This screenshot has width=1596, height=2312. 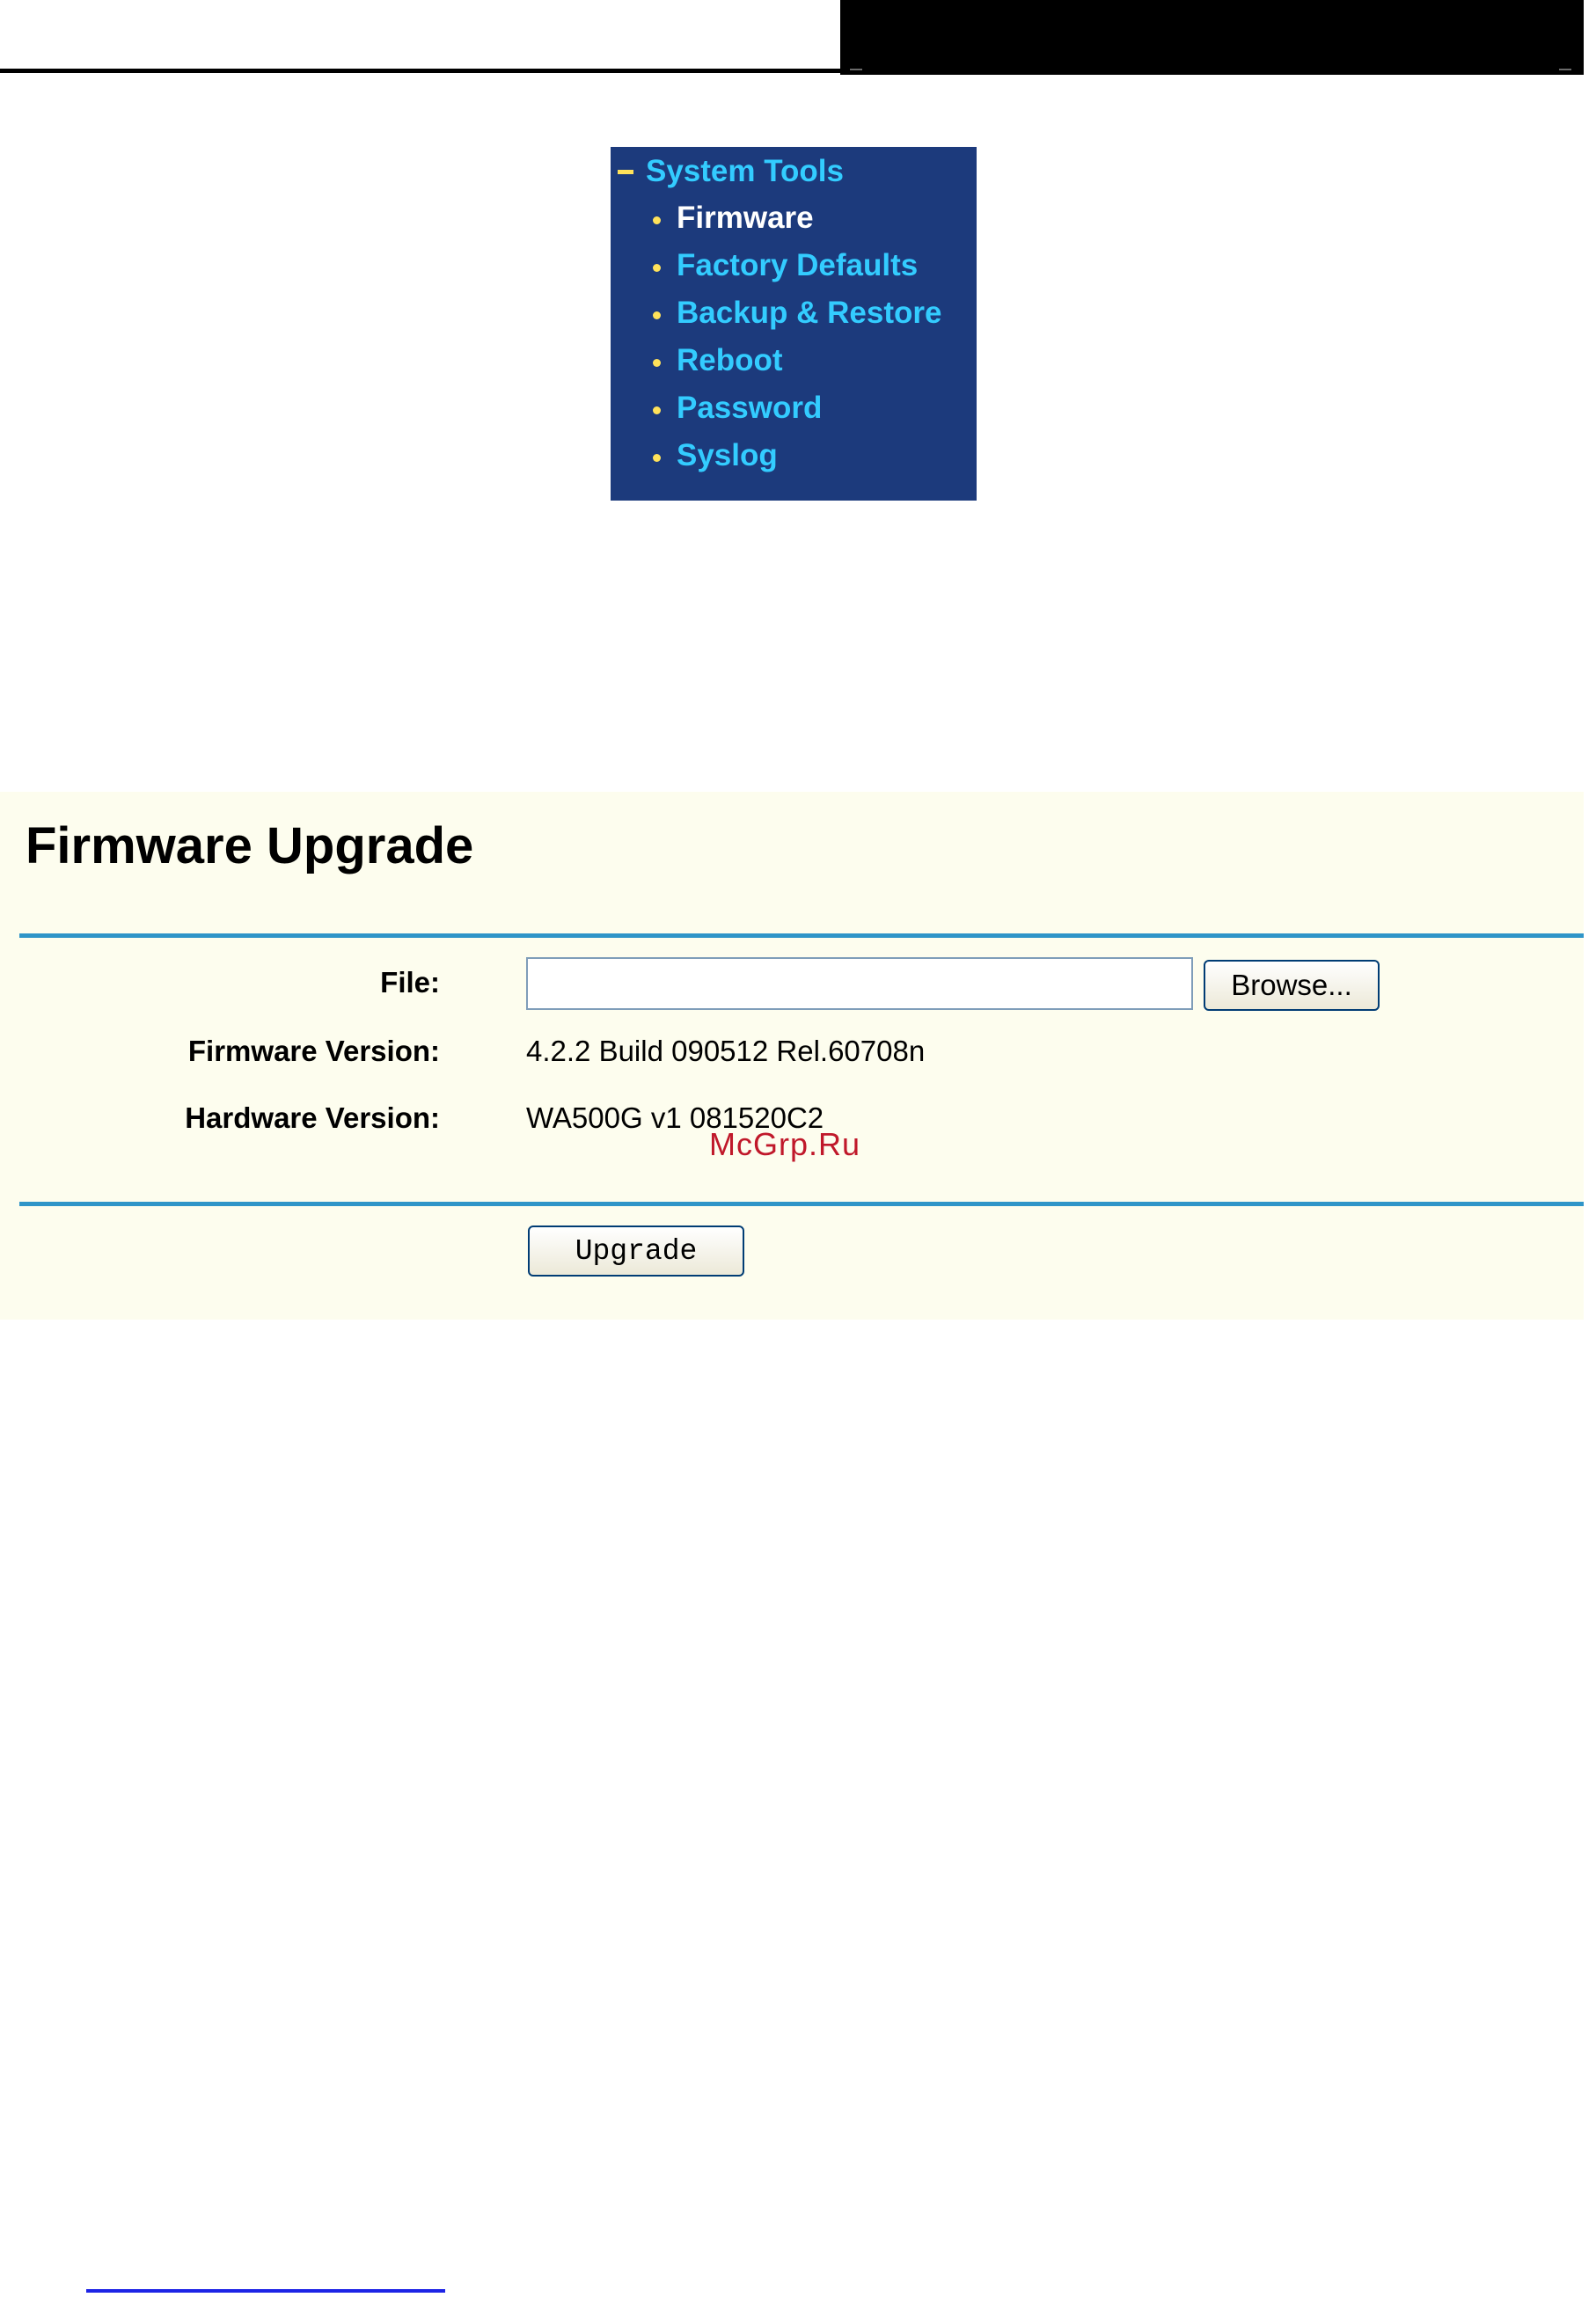 What do you see at coordinates (746, 218) in the screenshot?
I see `menu-item-label: Firmware` at bounding box center [746, 218].